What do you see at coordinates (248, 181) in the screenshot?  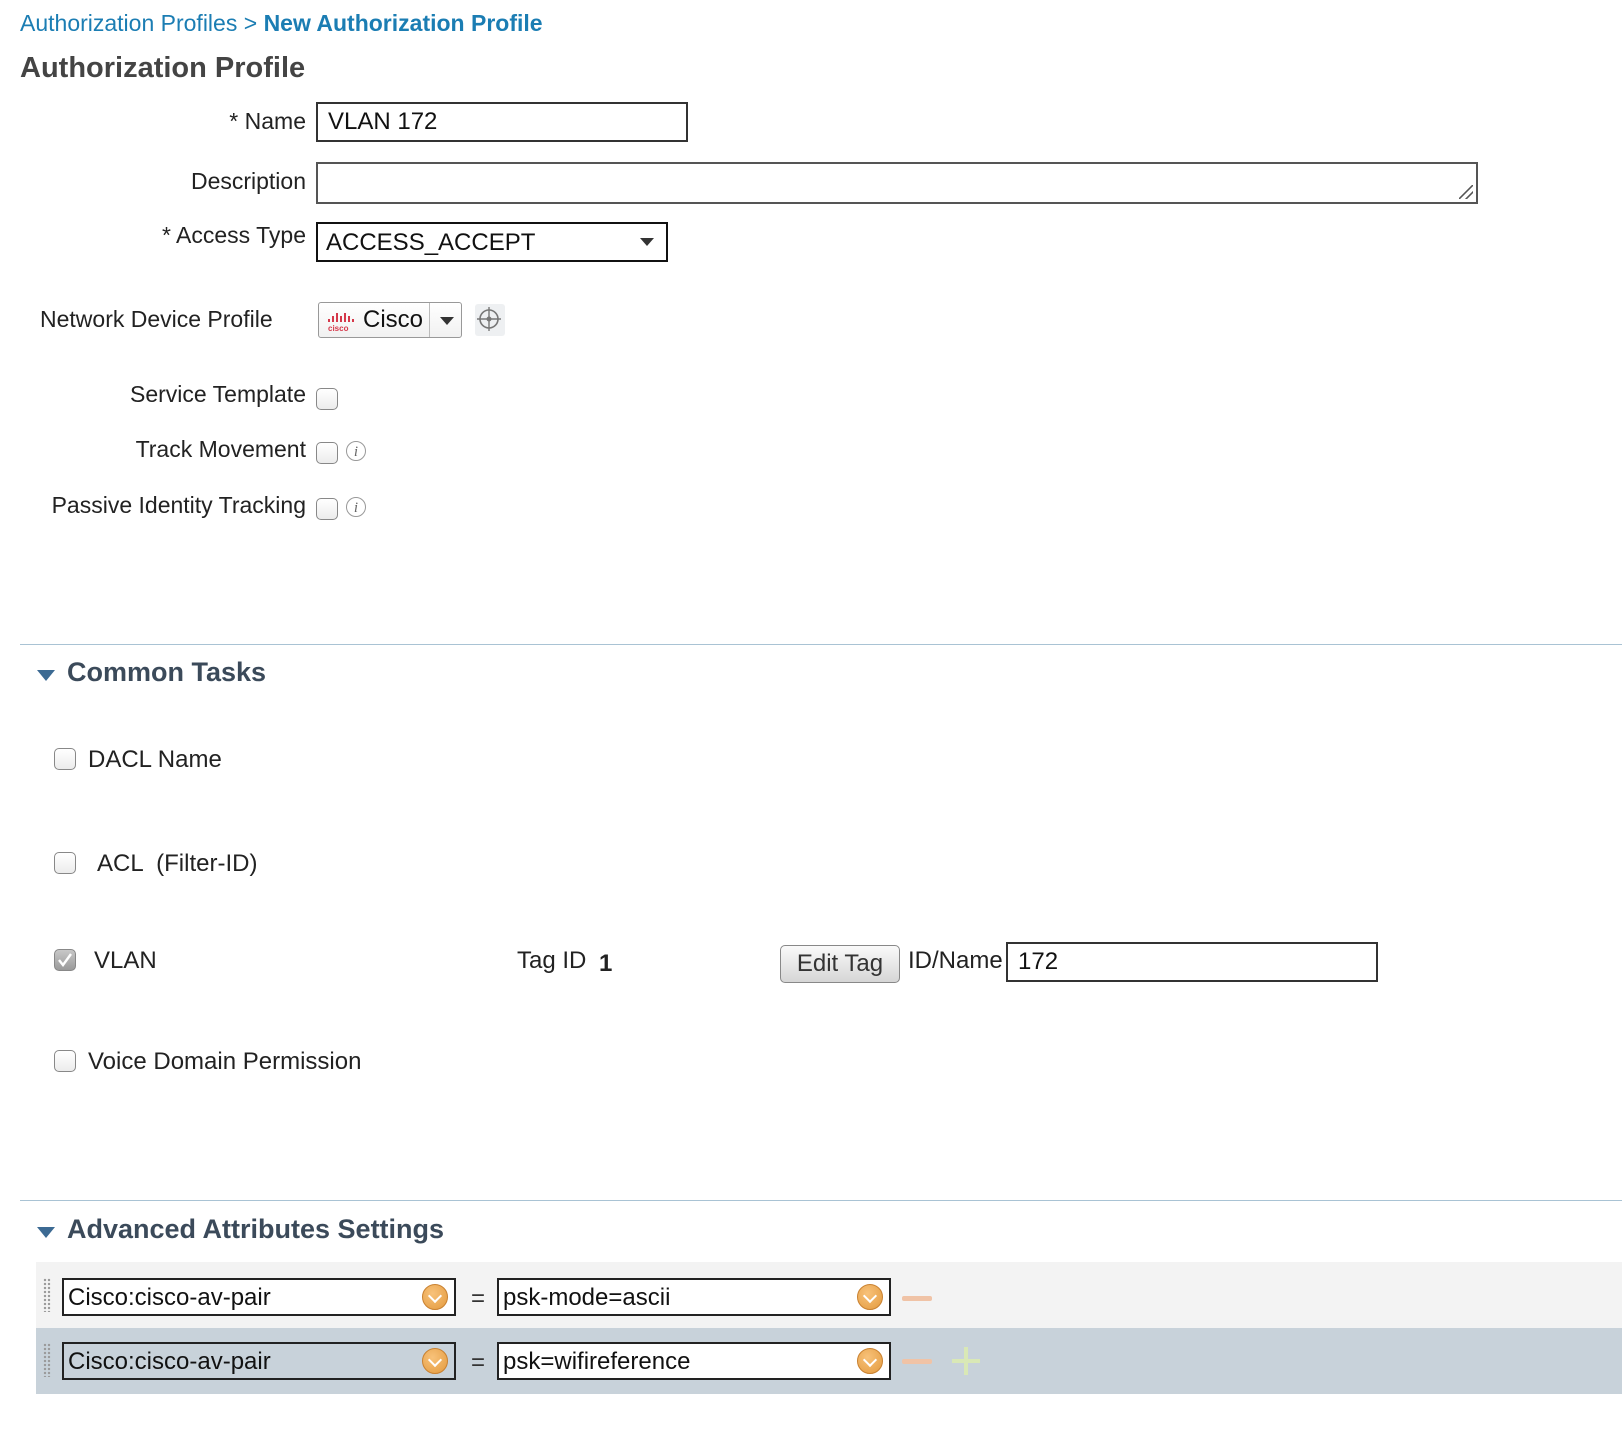 I see `description-label: Description` at bounding box center [248, 181].